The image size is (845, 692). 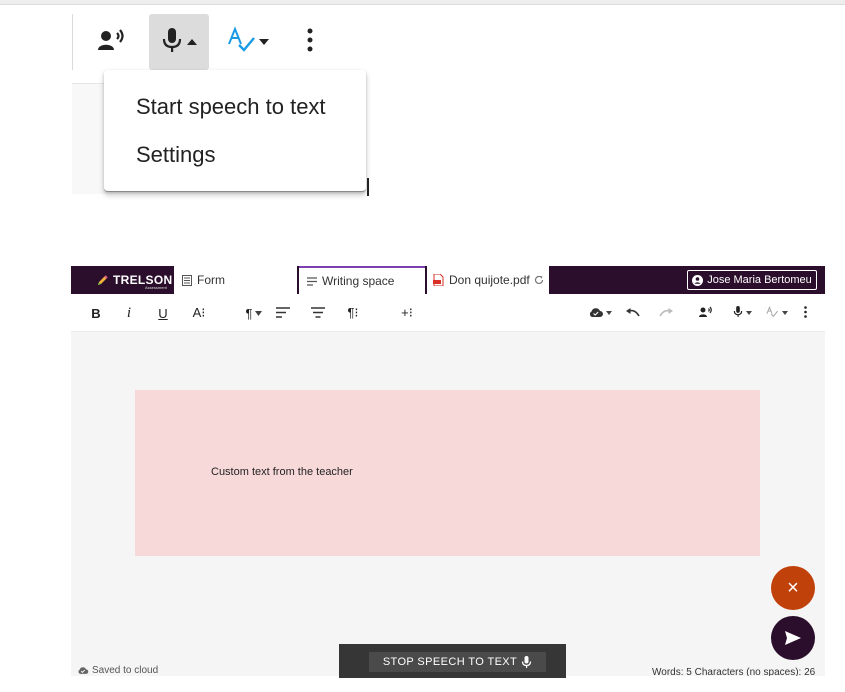 I want to click on logo-subtitle: Assessment, so click(x=156, y=287).